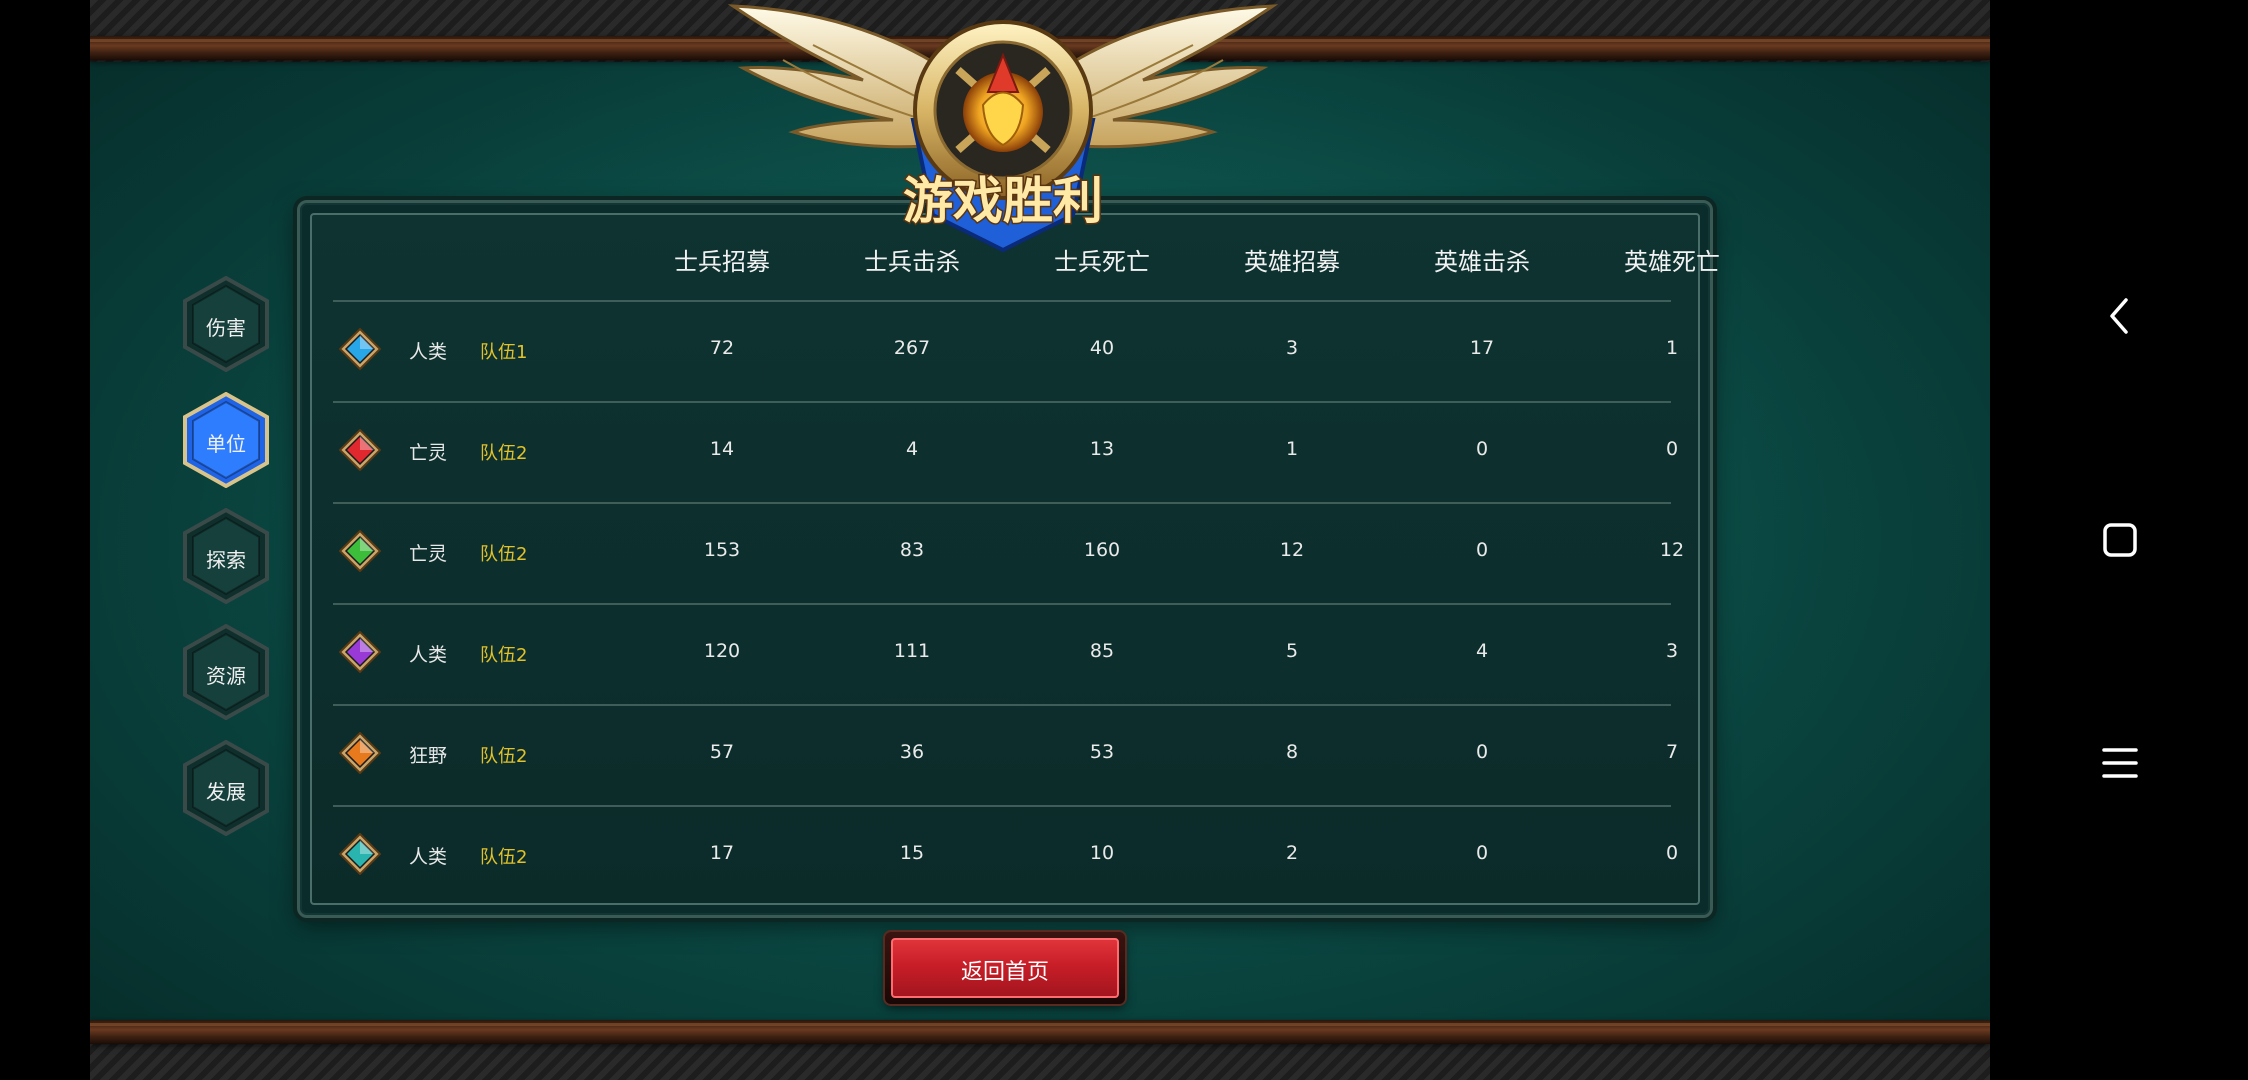 This screenshot has width=2248, height=1080. Describe the element at coordinates (1482, 262) in the screenshot. I see `column-header: 英雄击杀` at that location.